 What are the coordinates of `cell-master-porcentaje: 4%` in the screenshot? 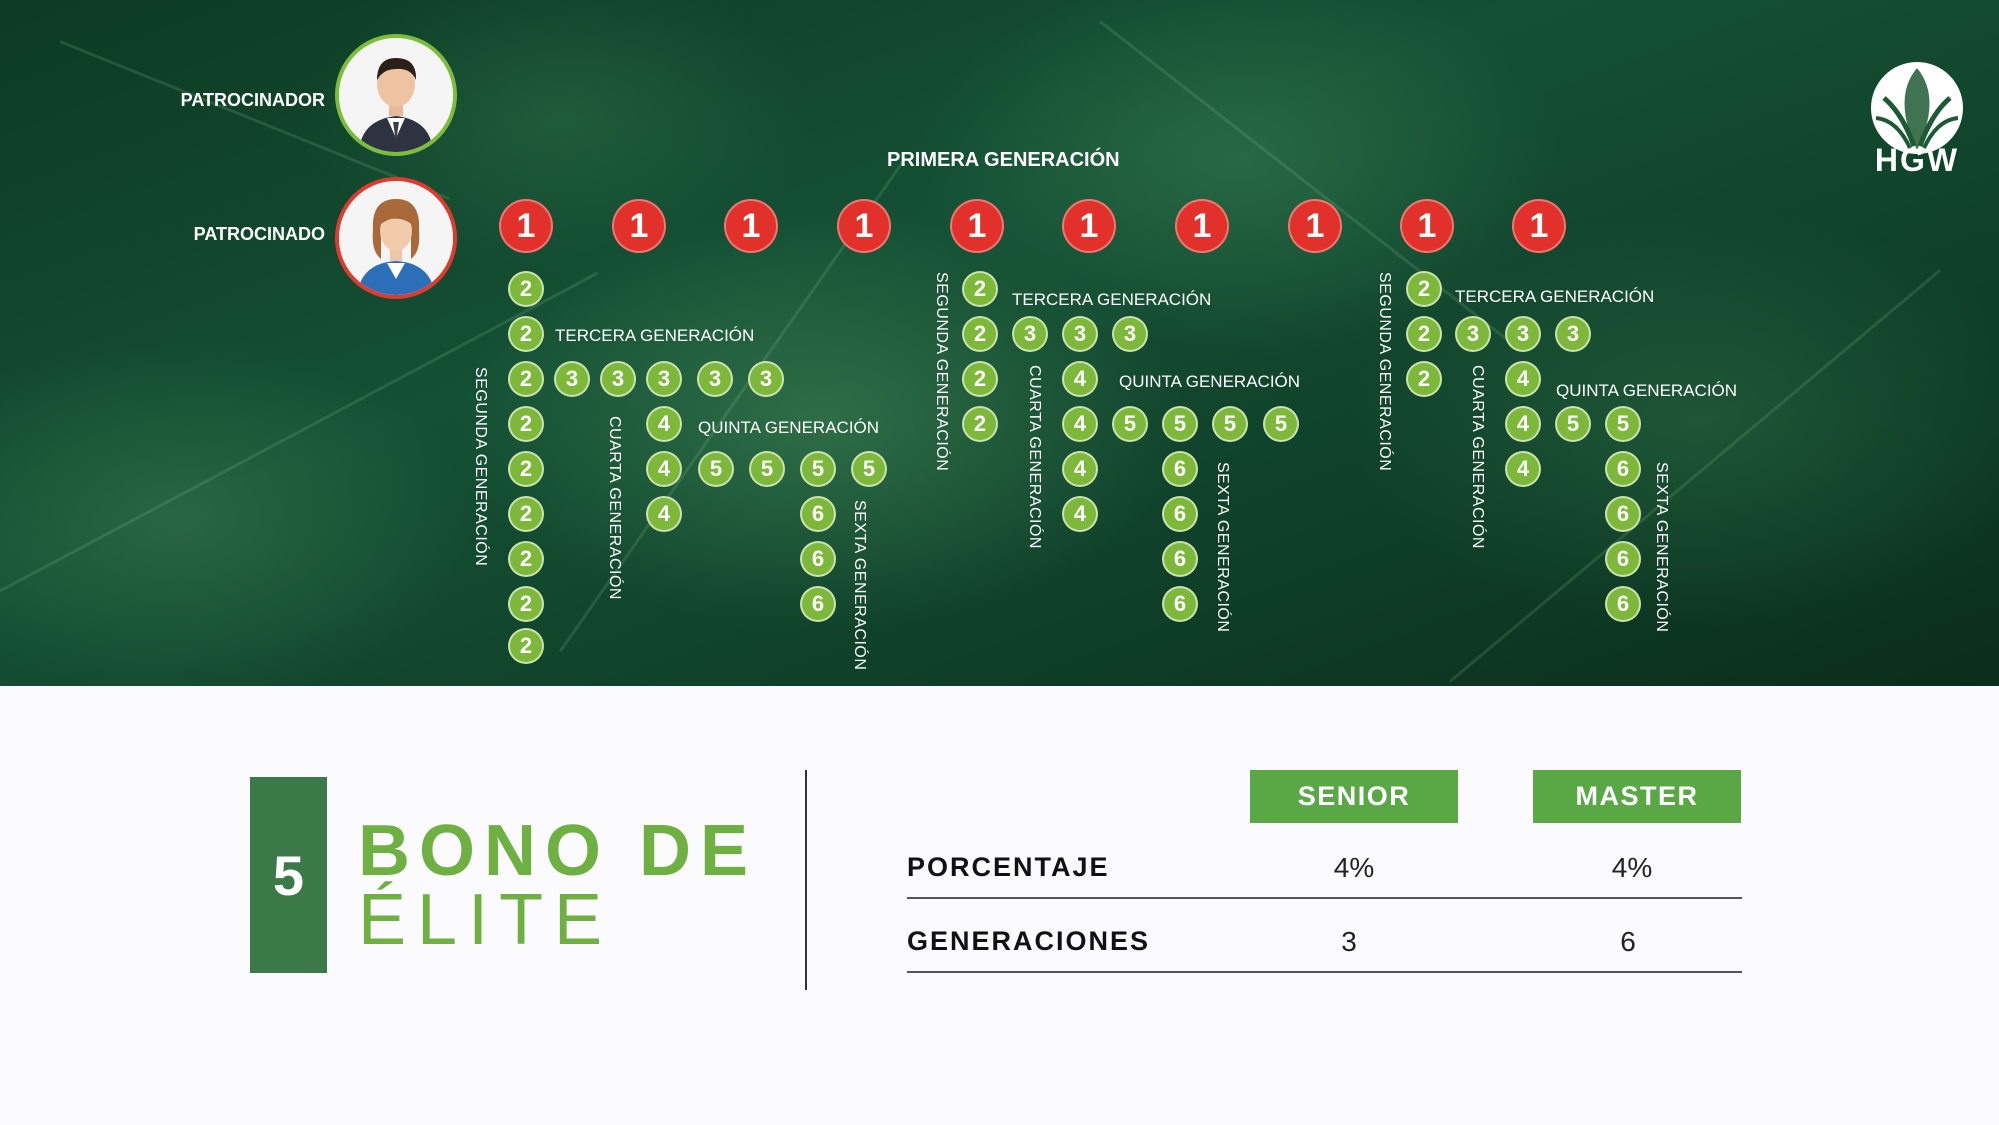 It's located at (1632, 867).